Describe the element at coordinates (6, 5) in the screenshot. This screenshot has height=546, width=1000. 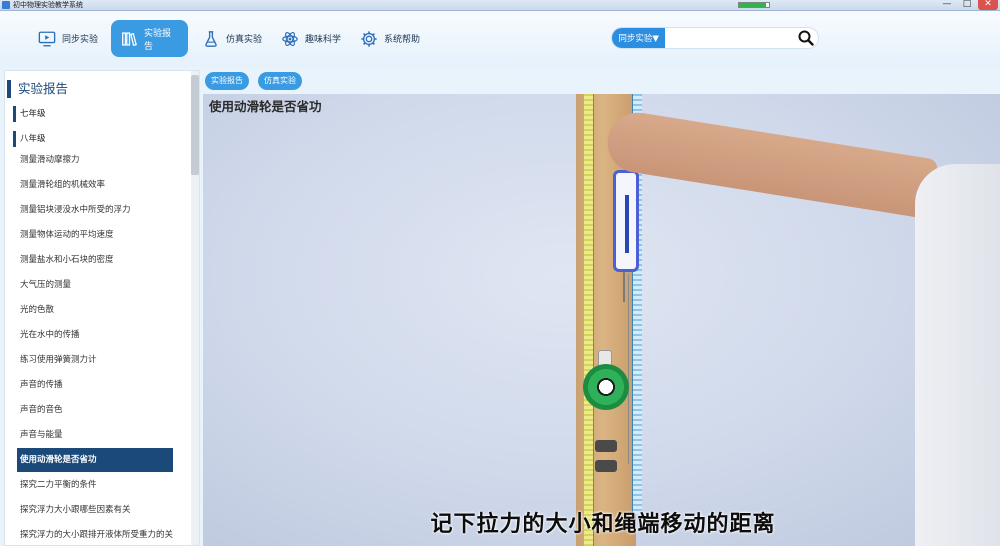
I see `app-icon` at that location.